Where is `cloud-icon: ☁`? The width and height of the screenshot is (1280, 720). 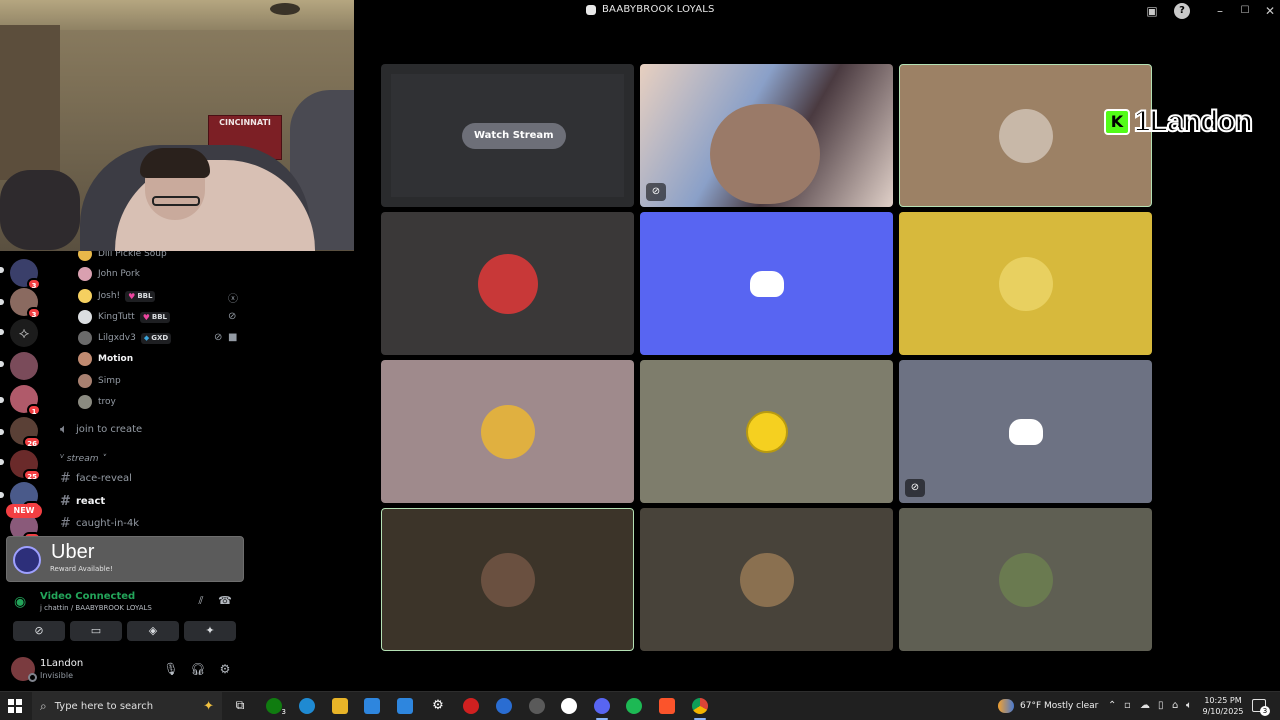
cloud-icon: ☁ is located at coordinates (1145, 705).